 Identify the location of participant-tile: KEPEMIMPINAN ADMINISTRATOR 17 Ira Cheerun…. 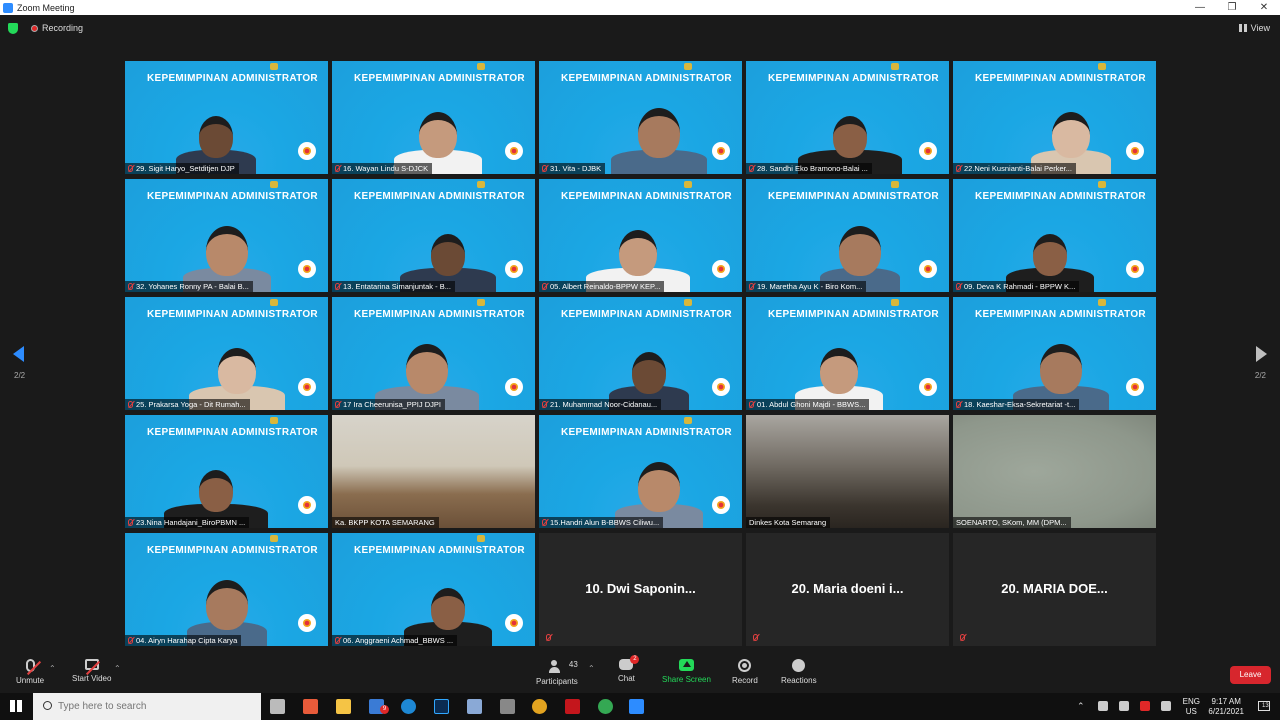
(433, 353).